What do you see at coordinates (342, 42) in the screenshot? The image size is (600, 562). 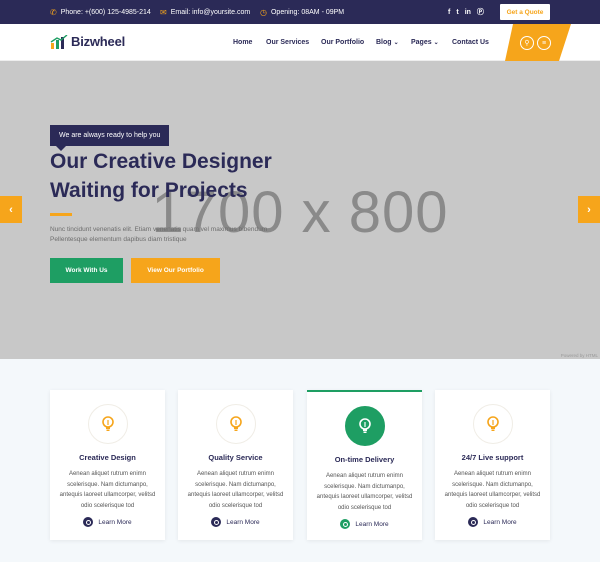 I see `nav-our-portfolio: Our Portfolio` at bounding box center [342, 42].